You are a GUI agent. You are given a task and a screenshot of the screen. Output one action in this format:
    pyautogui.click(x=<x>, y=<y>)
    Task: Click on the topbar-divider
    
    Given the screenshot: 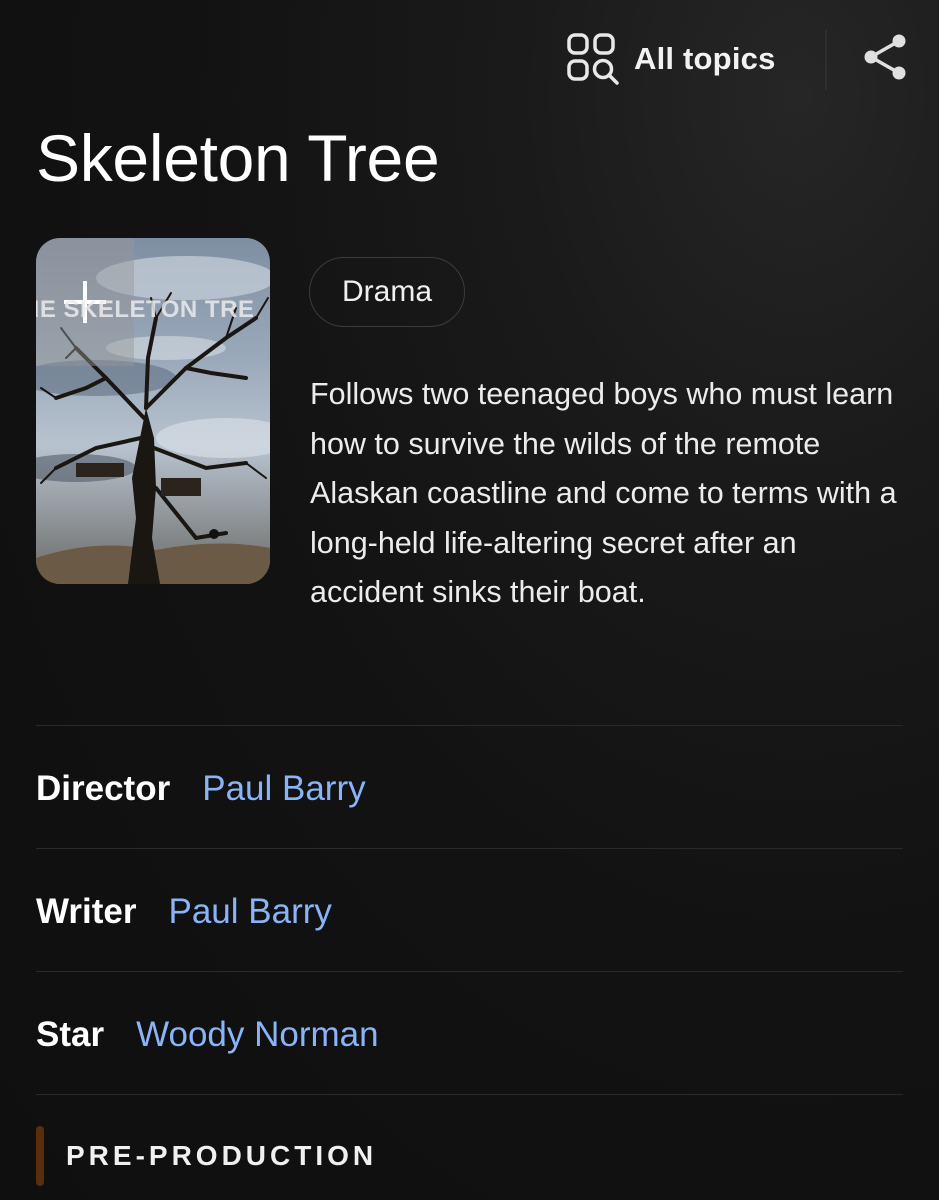 What is the action you would take?
    pyautogui.click(x=826, y=60)
    